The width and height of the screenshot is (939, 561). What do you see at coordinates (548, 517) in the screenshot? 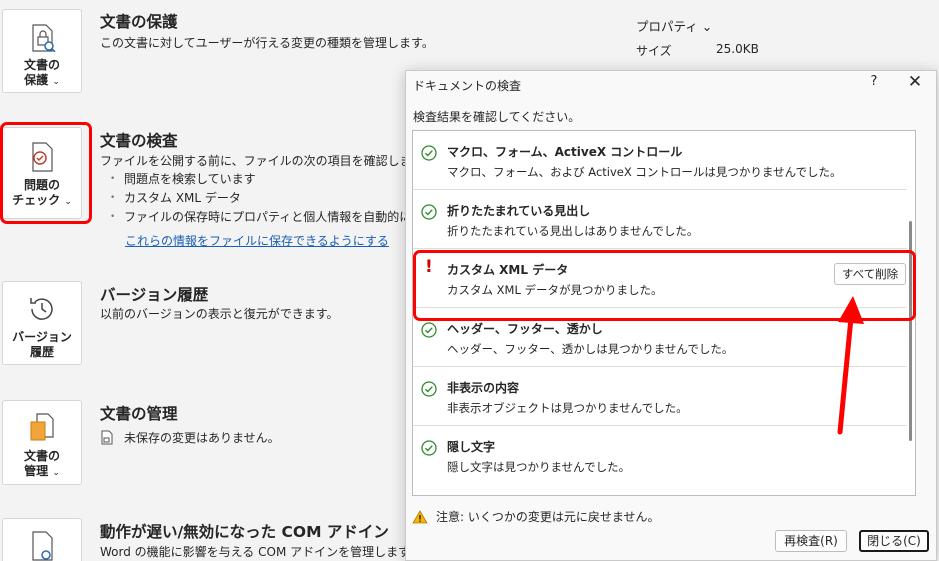
I see `warning-text: 注意: いくつかの変更は元に戻せません。` at bounding box center [548, 517].